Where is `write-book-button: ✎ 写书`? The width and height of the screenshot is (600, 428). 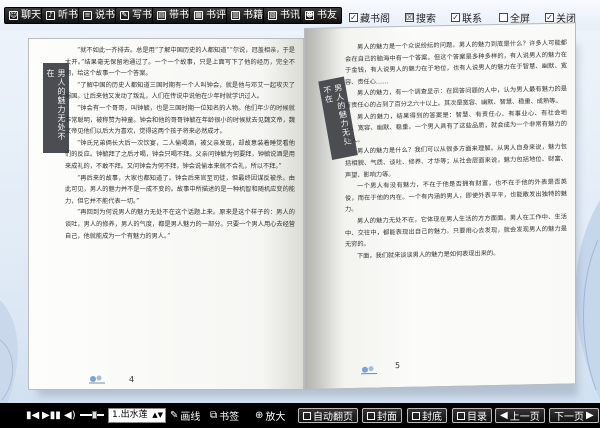
write-book-button: ✎ 写书 is located at coordinates (136, 15).